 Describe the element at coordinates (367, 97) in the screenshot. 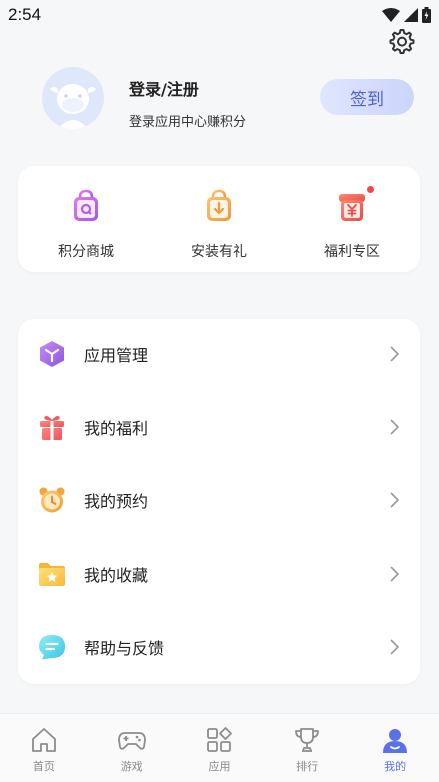

I see `signin-button: 签到` at that location.